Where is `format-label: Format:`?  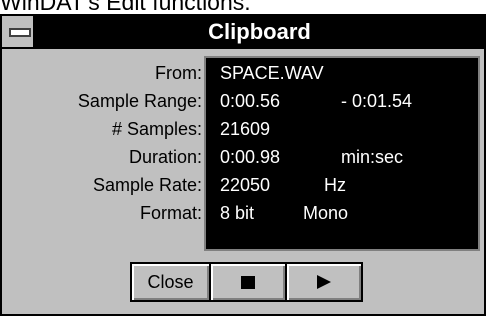 format-label: Format: is located at coordinates (170, 213).